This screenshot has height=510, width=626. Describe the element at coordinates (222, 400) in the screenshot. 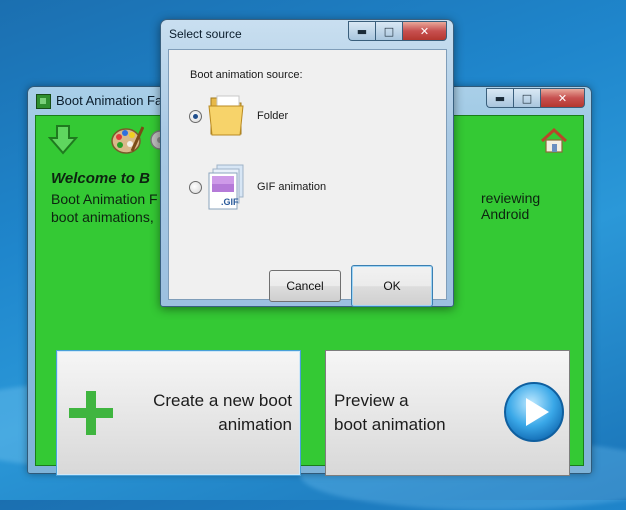

I see `create-button-line-1: Create a new boot` at that location.